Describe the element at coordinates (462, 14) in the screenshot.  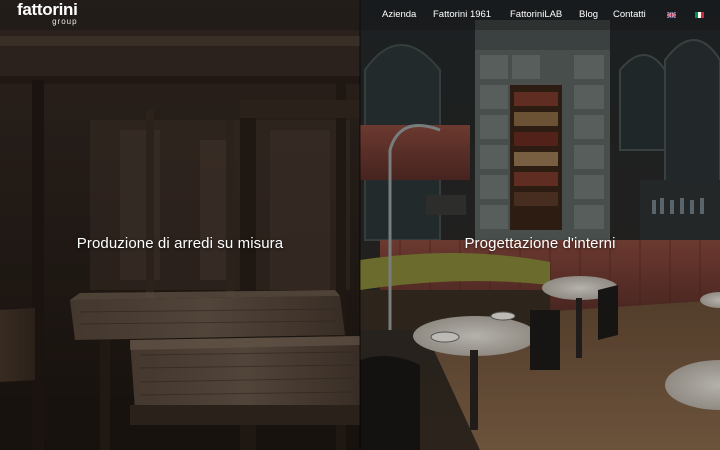
I see `nav-item-fattorini-1961: Fattorini 1961` at that location.